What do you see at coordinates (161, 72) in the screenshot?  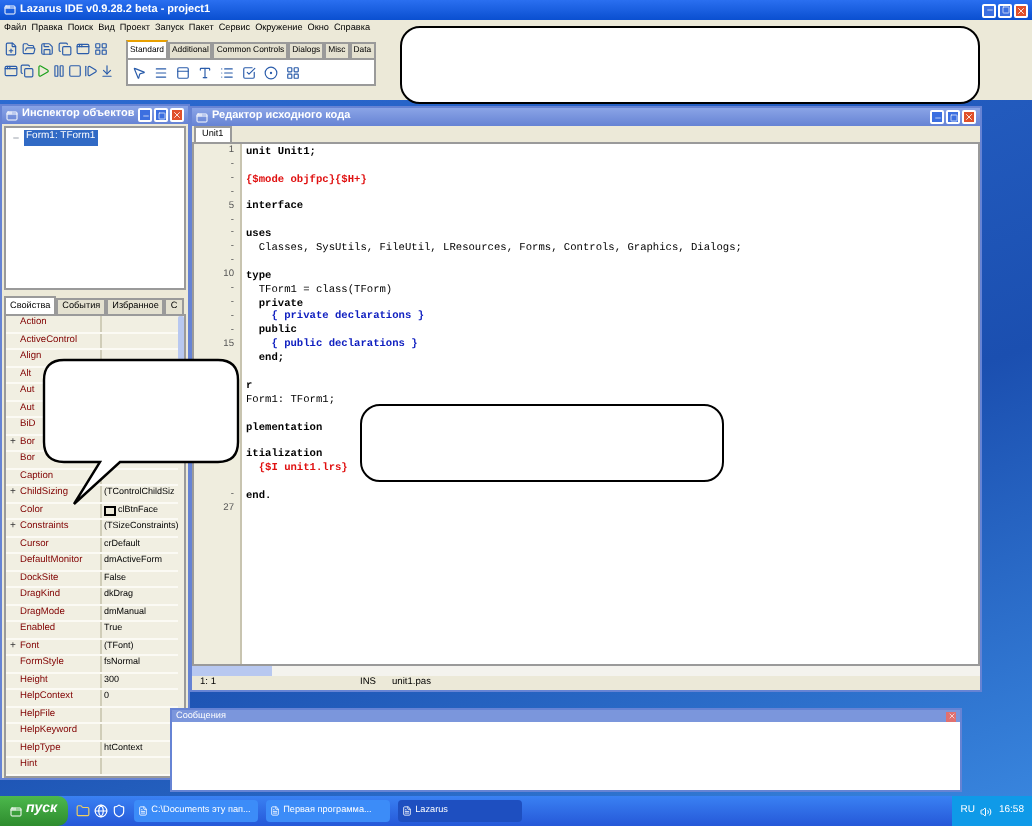 I see `menu-icon` at bounding box center [161, 72].